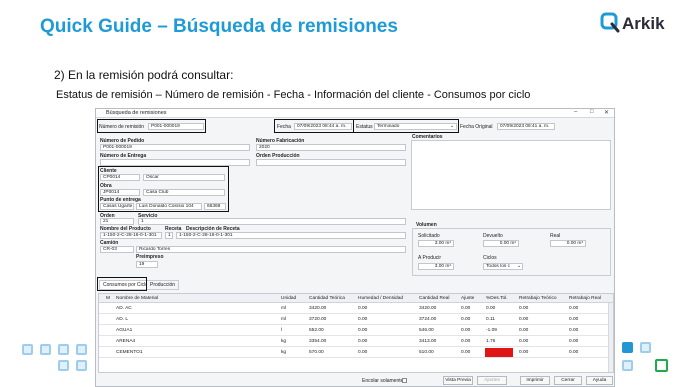 The image size is (688, 387). What do you see at coordinates (498, 266) in the screenshot?
I see `ciclos-value: Todos los c` at bounding box center [498, 266].